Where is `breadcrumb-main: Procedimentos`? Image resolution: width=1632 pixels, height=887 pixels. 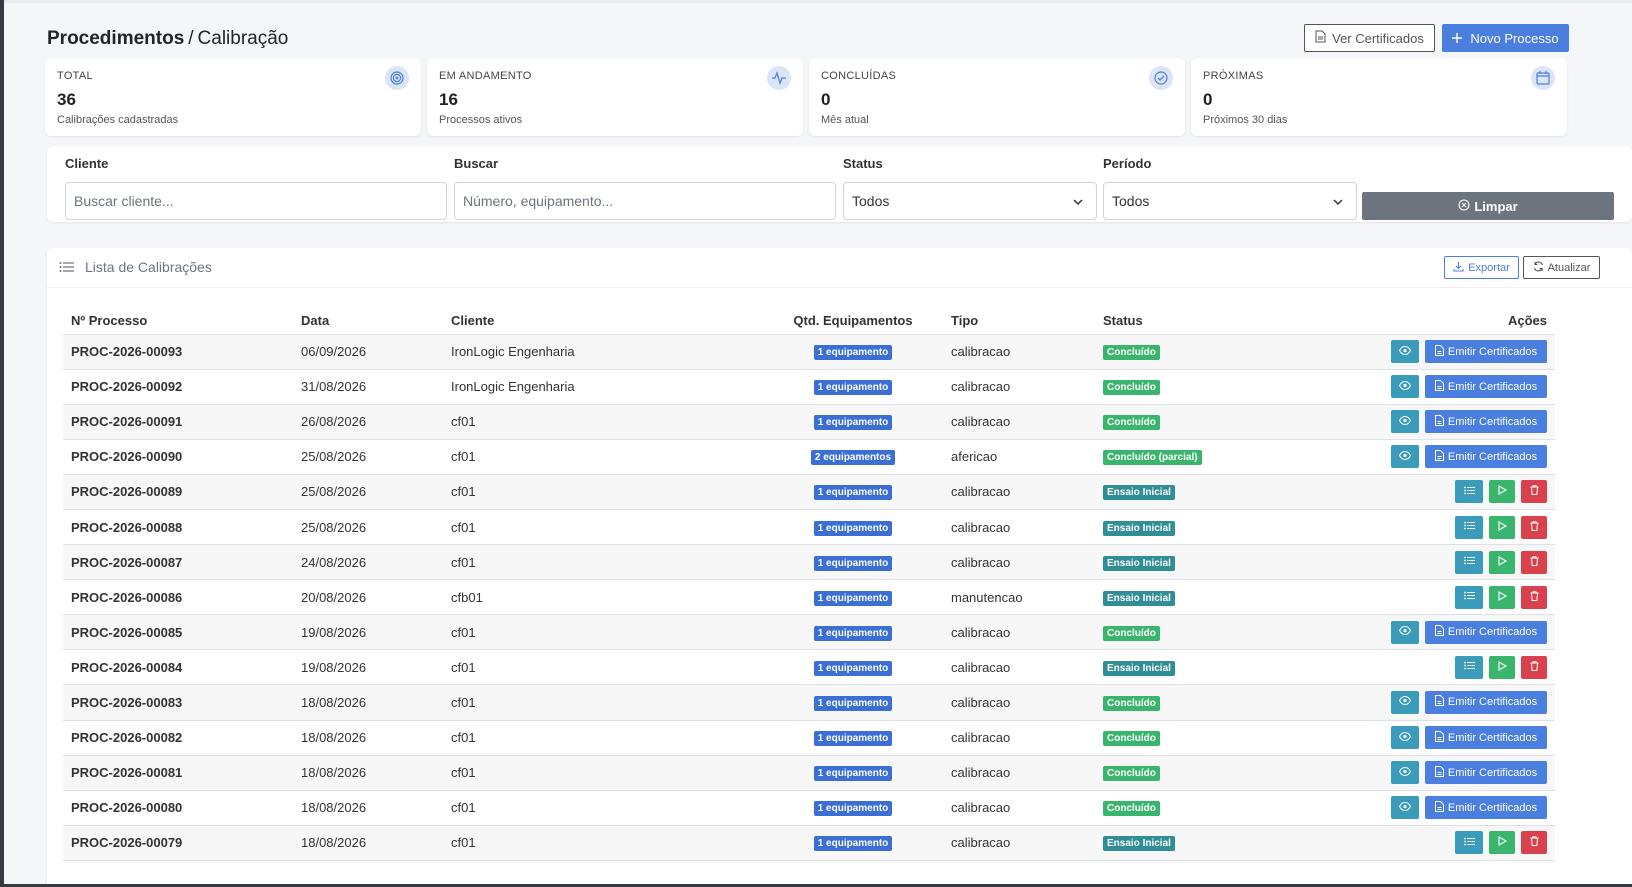 breadcrumb-main: Procedimentos is located at coordinates (115, 38).